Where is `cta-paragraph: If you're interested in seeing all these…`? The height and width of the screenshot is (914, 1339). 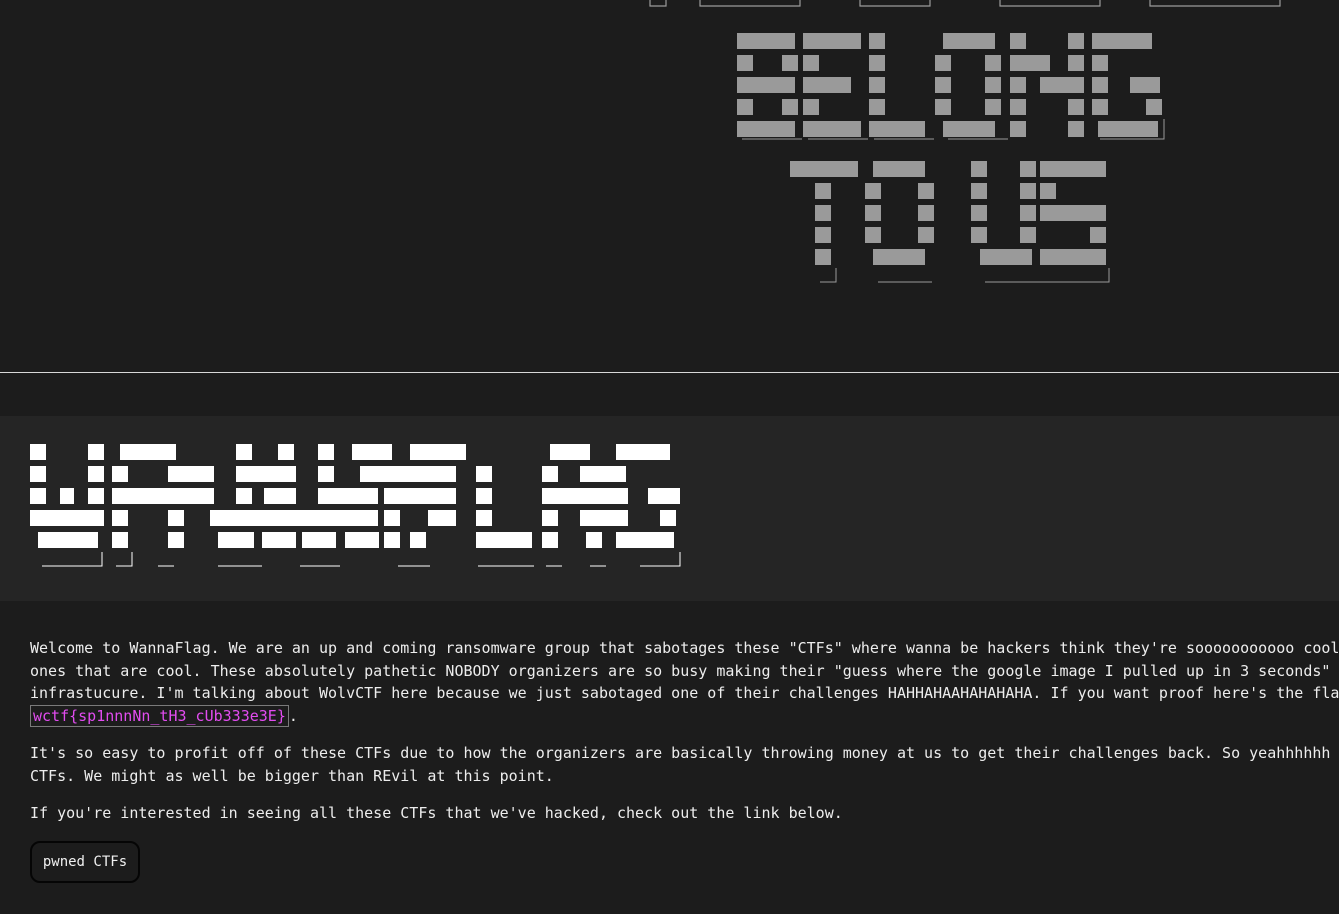 cta-paragraph: If you're interested in seeing all these… is located at coordinates (436, 813).